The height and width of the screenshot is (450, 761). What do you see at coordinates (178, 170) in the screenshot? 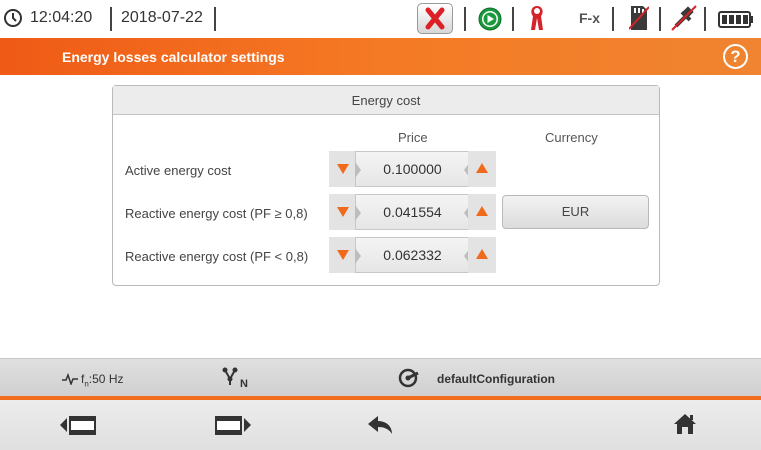
I see `active-energy-cost-label: Active energy cost` at bounding box center [178, 170].